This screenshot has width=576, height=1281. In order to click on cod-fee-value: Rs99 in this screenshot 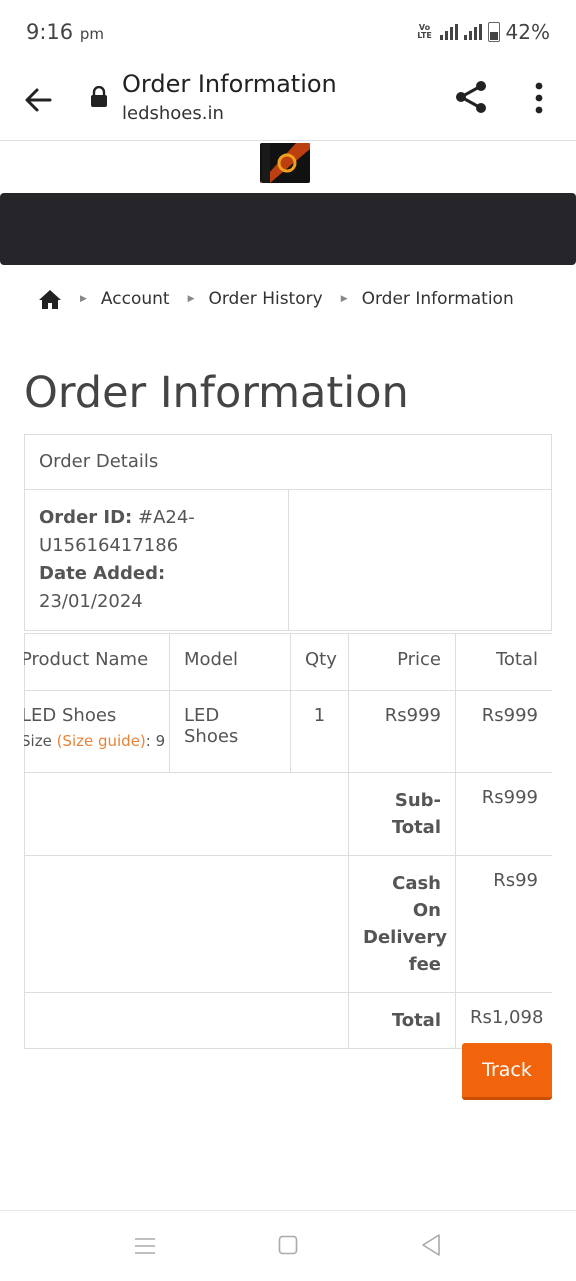, I will do `click(503, 924)`.